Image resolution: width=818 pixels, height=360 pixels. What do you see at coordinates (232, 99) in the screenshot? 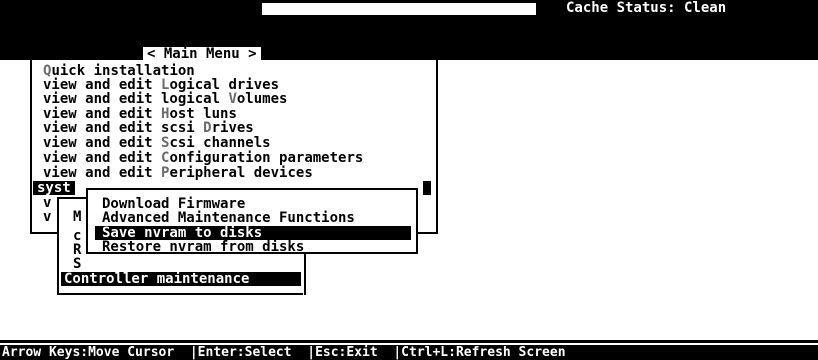
I see `hotkey: V` at bounding box center [232, 99].